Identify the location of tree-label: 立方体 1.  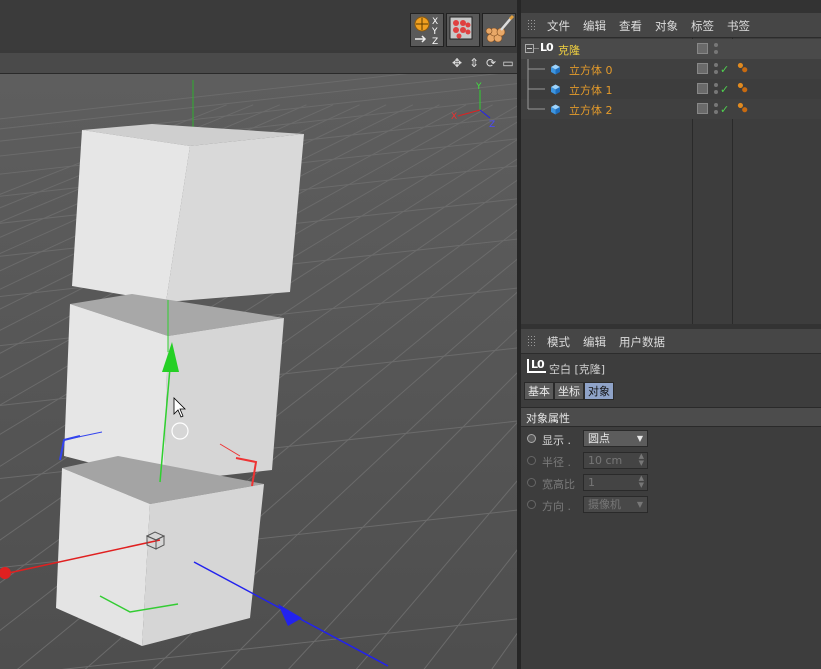
(591, 90).